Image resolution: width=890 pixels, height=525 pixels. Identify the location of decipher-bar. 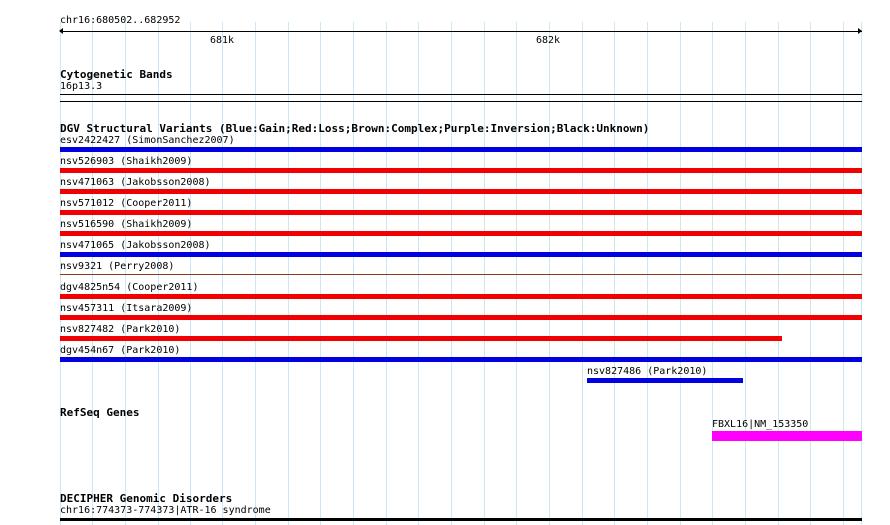
(461, 519).